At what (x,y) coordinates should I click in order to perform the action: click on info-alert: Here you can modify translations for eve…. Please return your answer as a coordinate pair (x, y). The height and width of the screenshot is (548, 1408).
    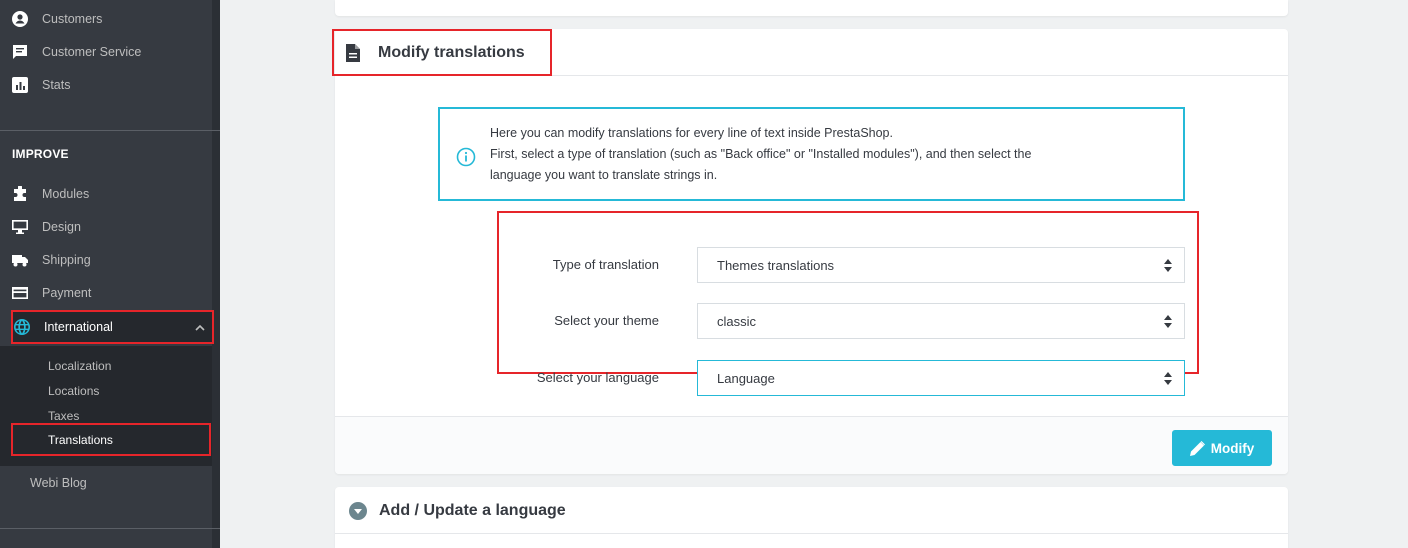
    Looking at the image, I should click on (811, 154).